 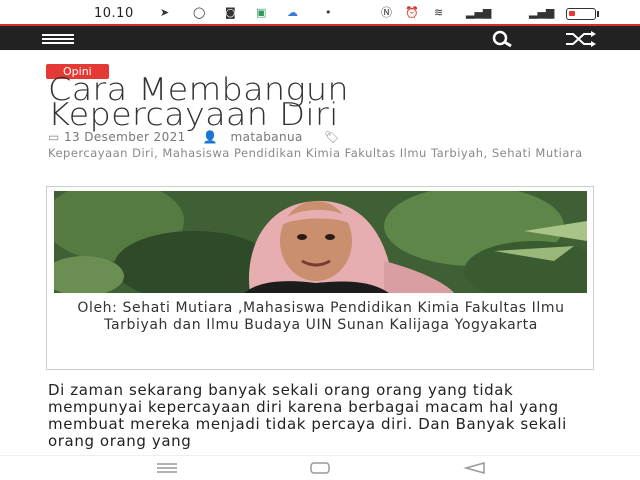 I want to click on whatsapp-icon: ◯, so click(x=199, y=12).